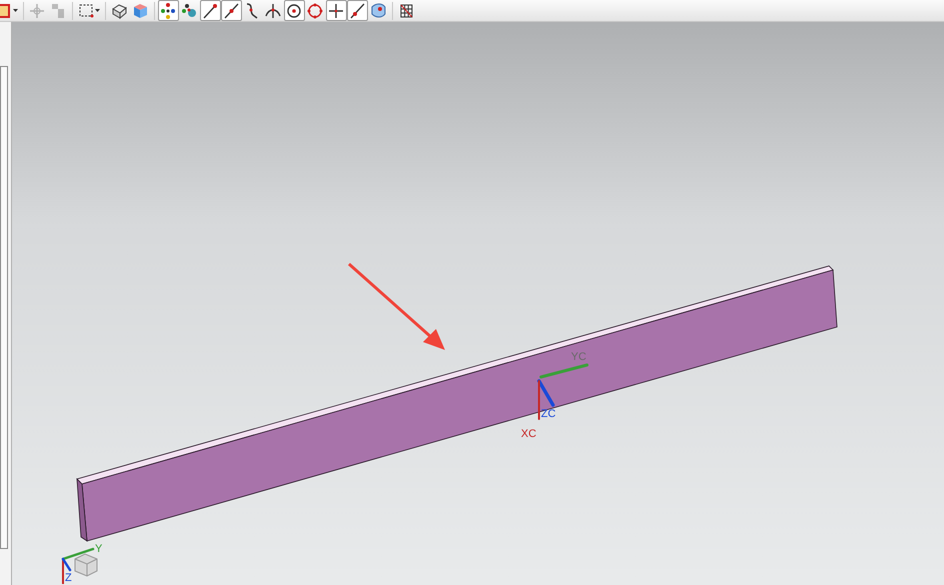 This screenshot has height=585, width=944. What do you see at coordinates (68, 578) in the screenshot?
I see `axis-label: Z` at bounding box center [68, 578].